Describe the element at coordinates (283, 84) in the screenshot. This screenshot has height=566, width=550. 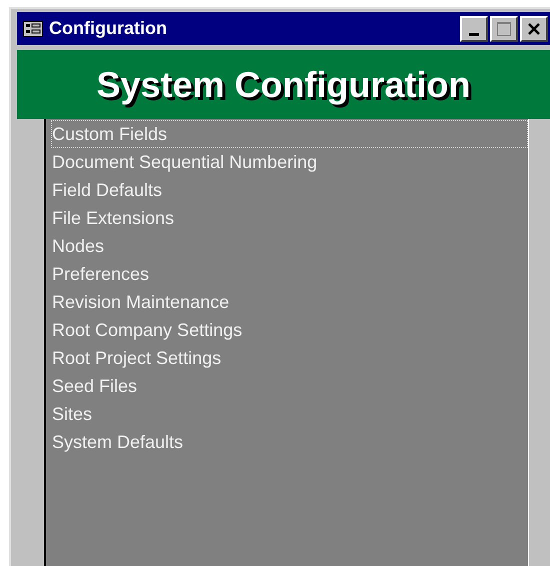
I see `header-title: System Configuration` at that location.